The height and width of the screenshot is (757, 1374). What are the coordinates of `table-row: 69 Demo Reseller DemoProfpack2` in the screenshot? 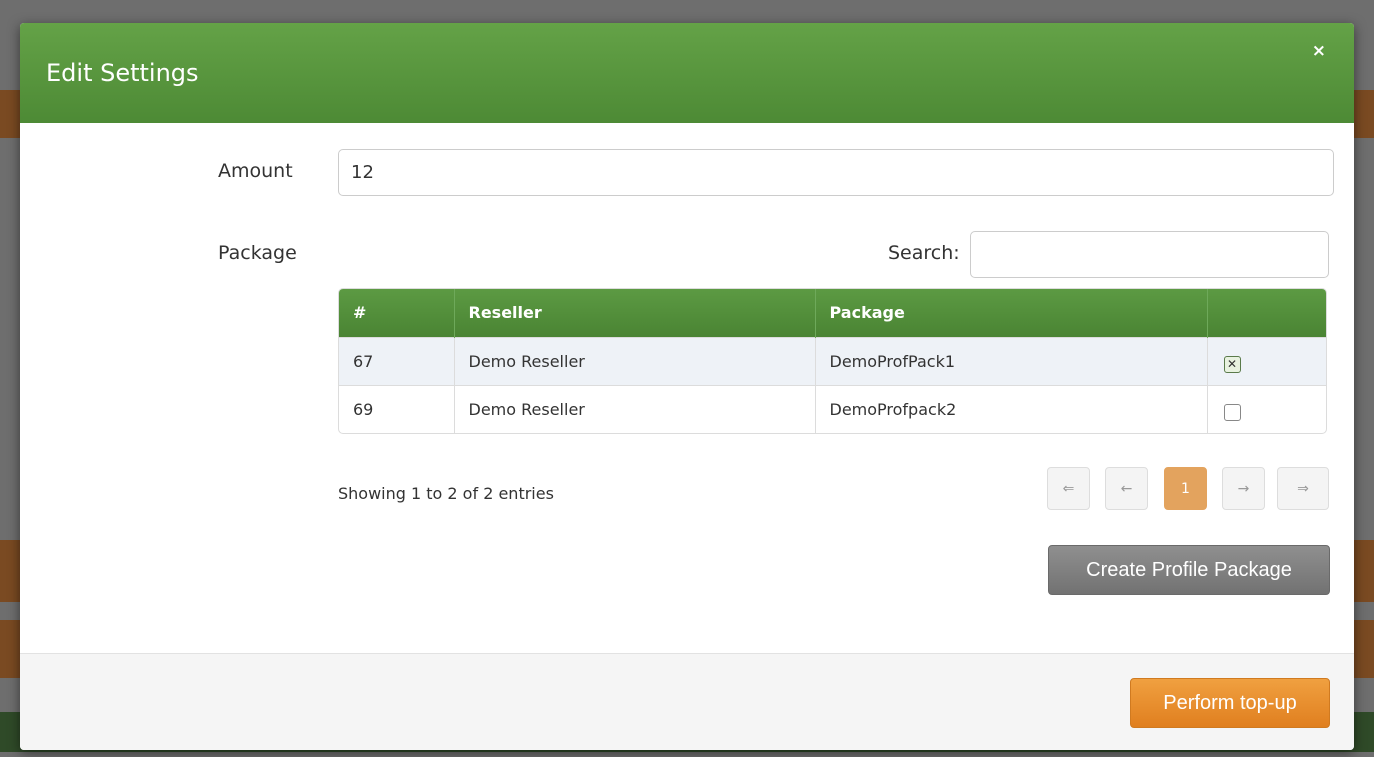 It's located at (832, 408).